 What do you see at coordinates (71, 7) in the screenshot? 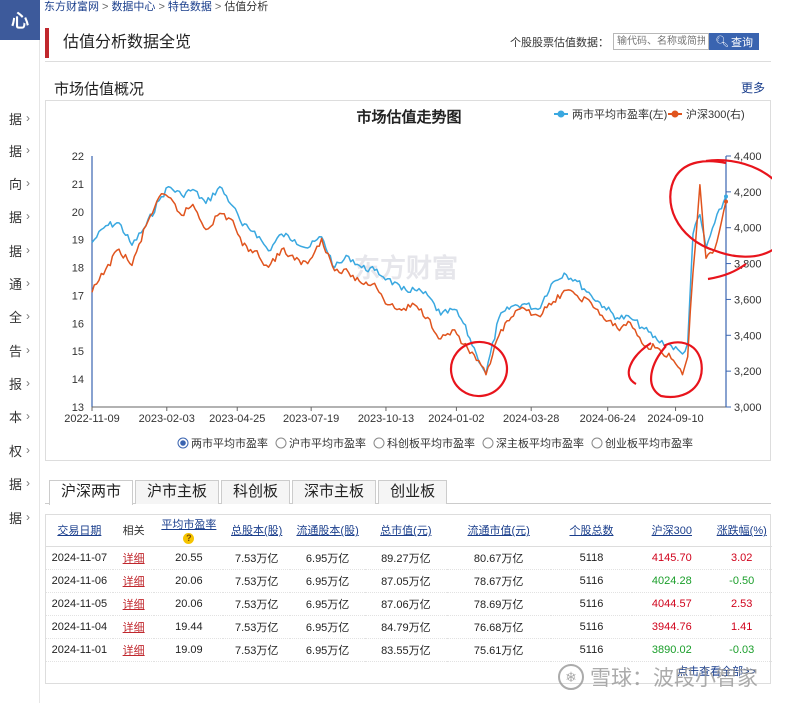
I see `breadcrumb-home: 东方财富网` at bounding box center [71, 7].